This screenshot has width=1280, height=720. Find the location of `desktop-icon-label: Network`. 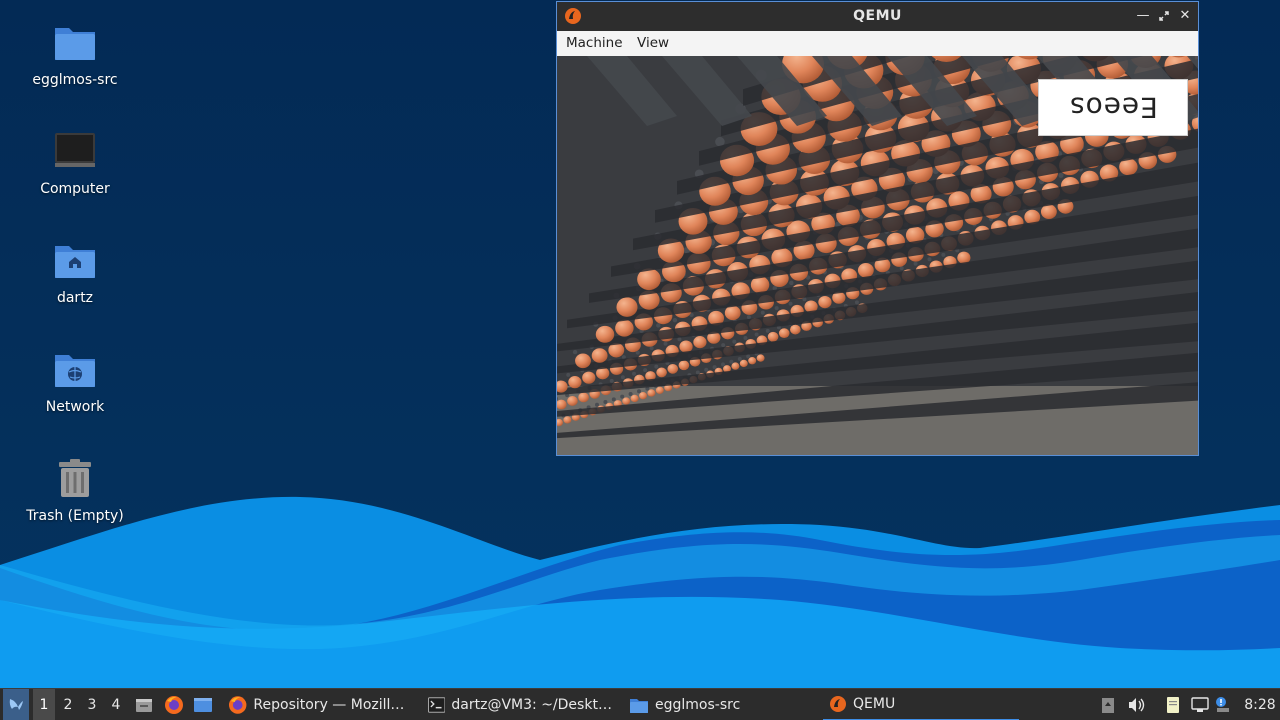

desktop-icon-label: Network is located at coordinates (75, 407).